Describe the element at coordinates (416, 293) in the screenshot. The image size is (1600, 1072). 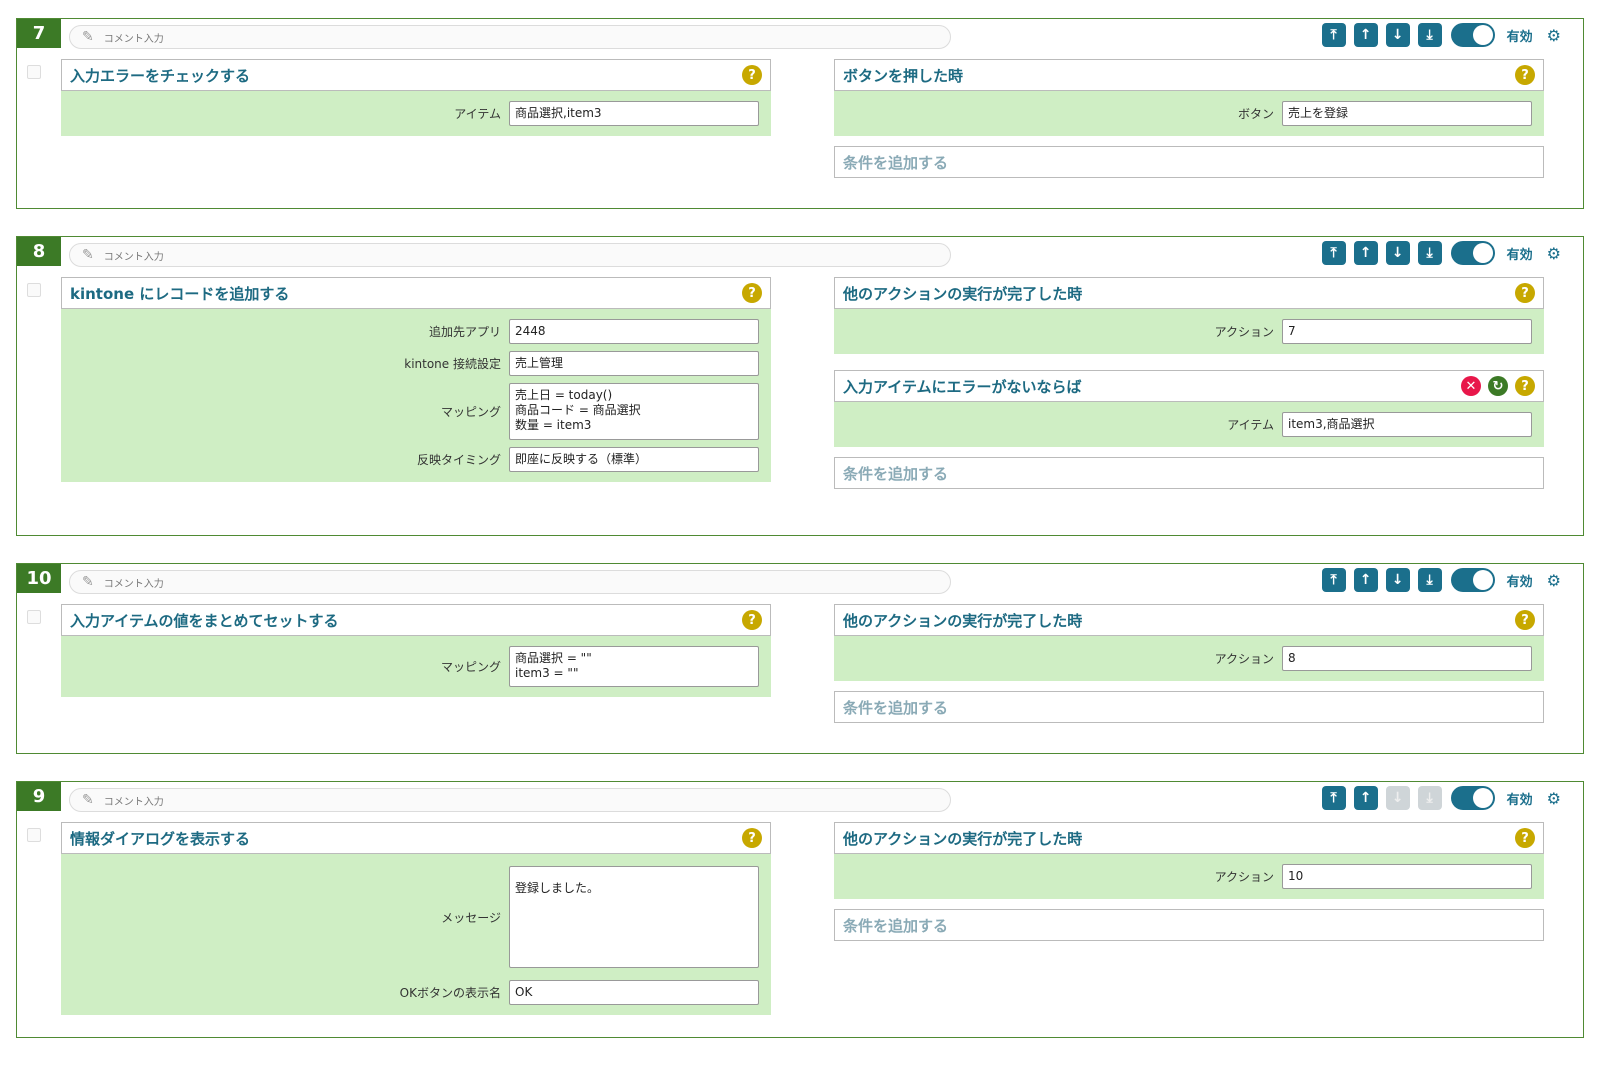
I see `action-header: kintone にレコードを追加する ?` at that location.